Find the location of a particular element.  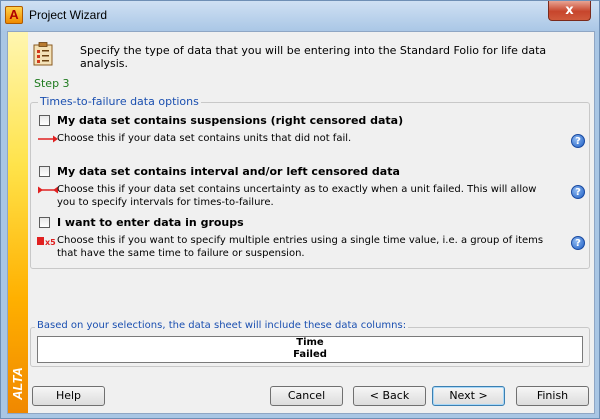

window-title: Project Wizard is located at coordinates (68, 15).